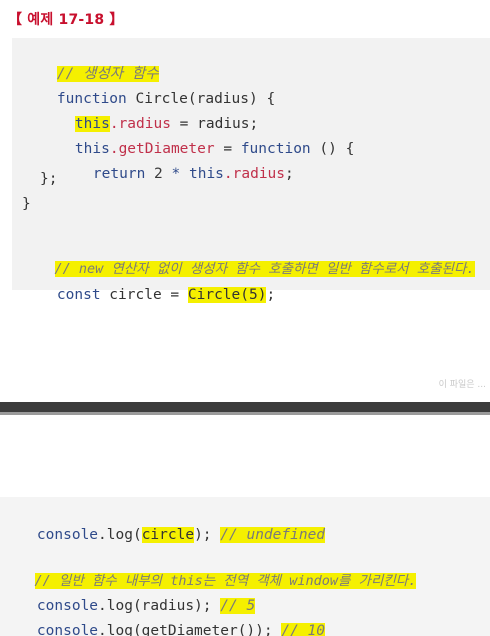 This screenshot has height=636, width=490. What do you see at coordinates (190, 629) in the screenshot?
I see `log-call: .log(getDiameter());` at bounding box center [190, 629].